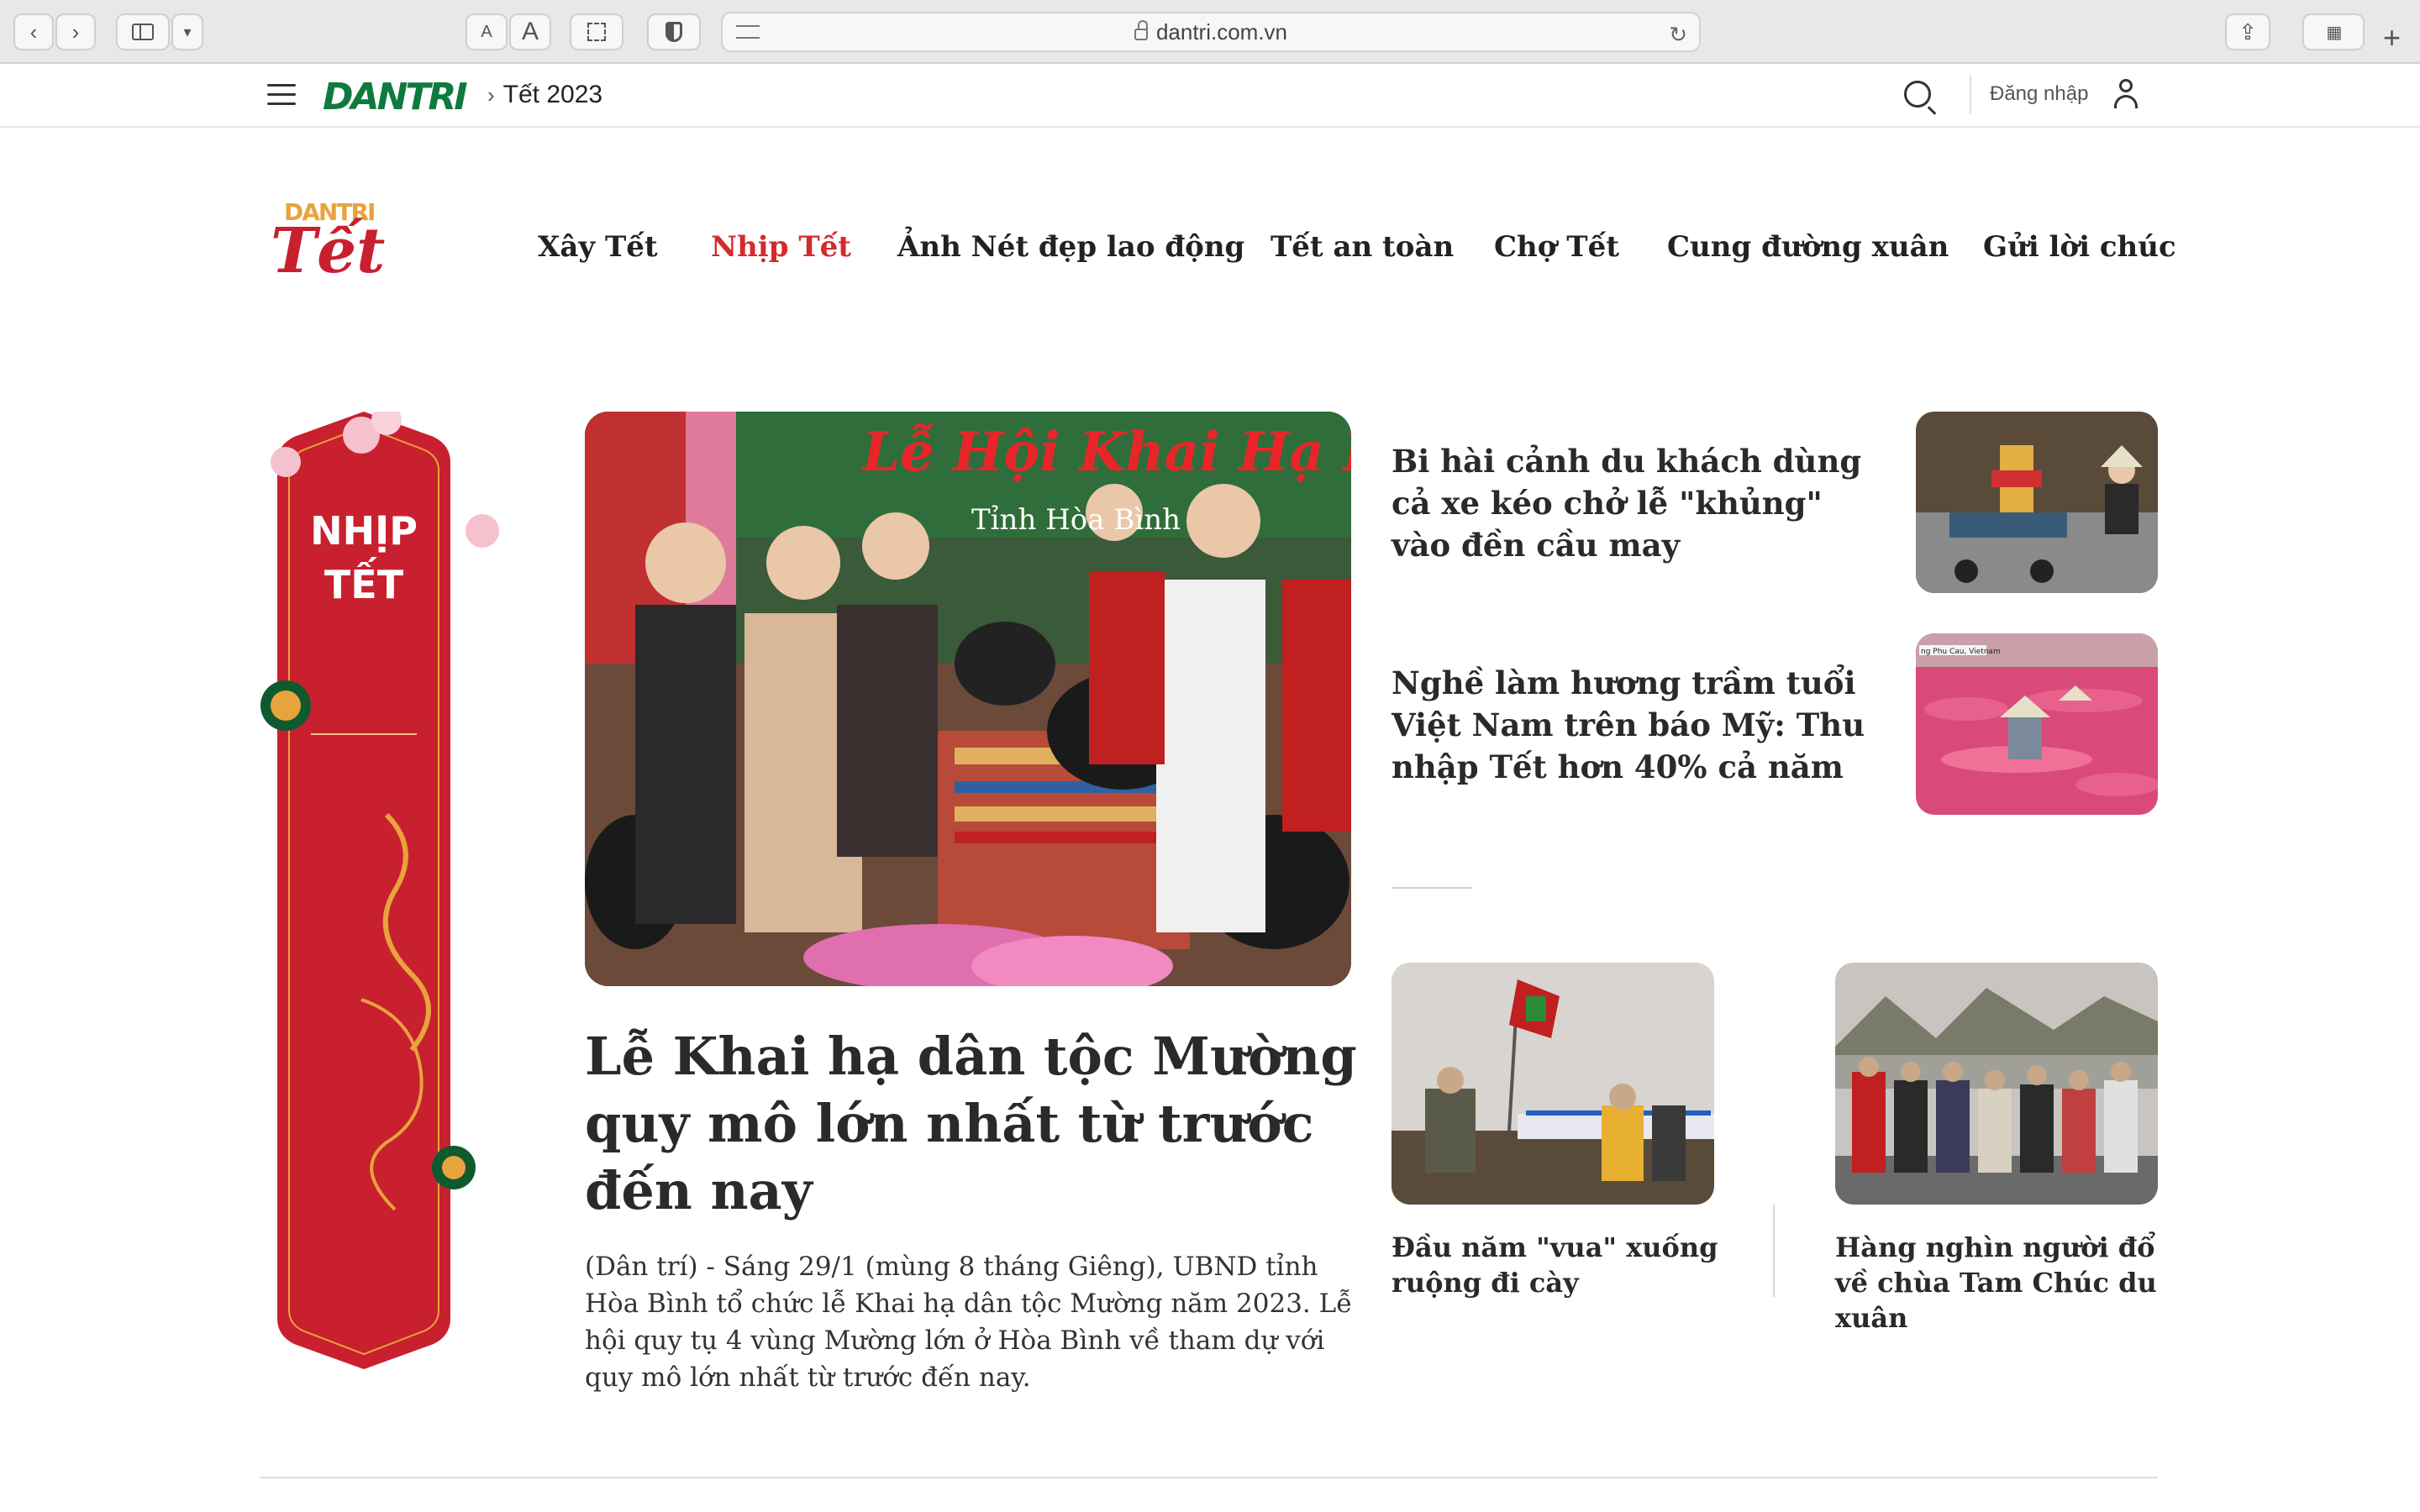 Image resolution: width=2420 pixels, height=1512 pixels. I want to click on tab-group-chevron-button: ▾, so click(187, 31).